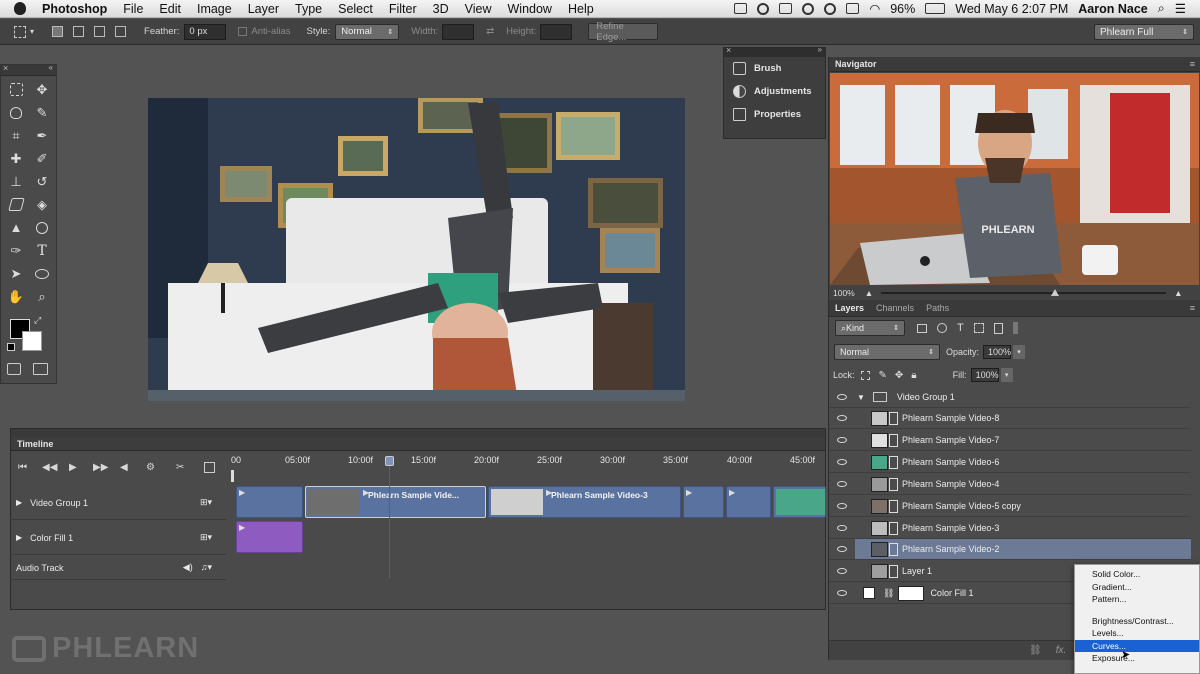  What do you see at coordinates (1015, 328) in the screenshot?
I see `filter-toggle` at bounding box center [1015, 328].